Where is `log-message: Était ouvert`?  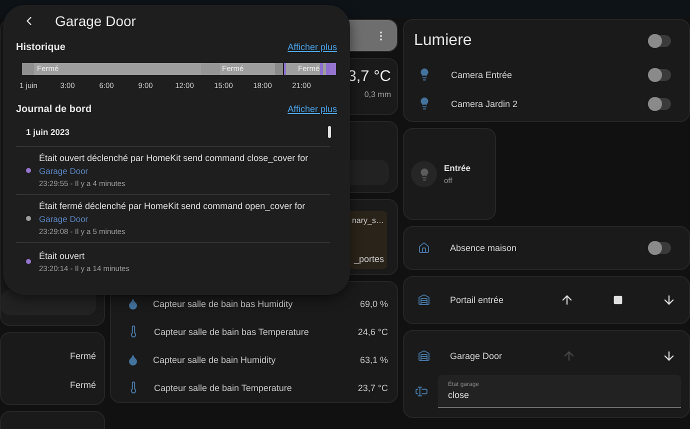 log-message: Était ouvert is located at coordinates (62, 255).